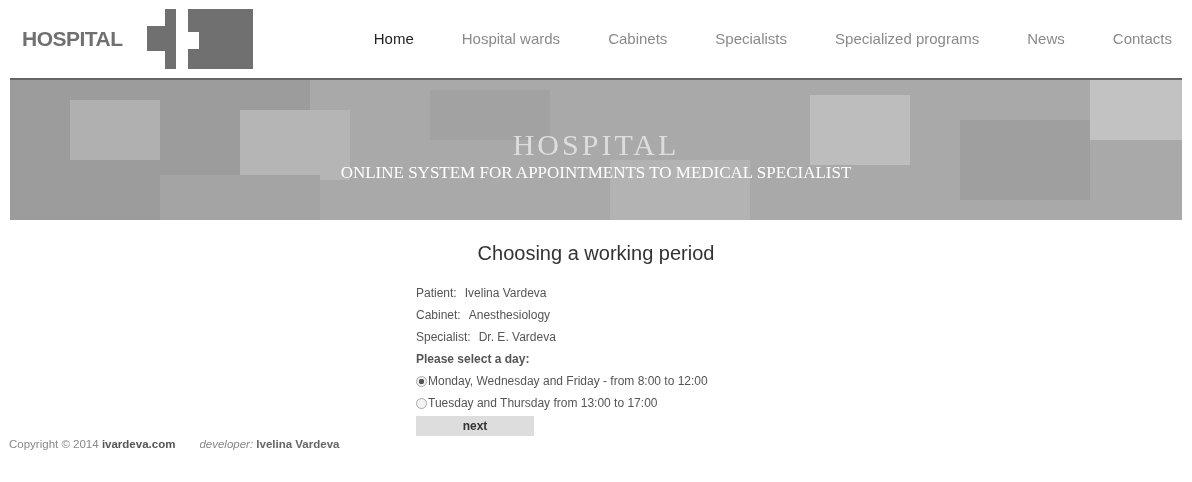  Describe the element at coordinates (199, 39) in the screenshot. I see `logo-icon` at that location.